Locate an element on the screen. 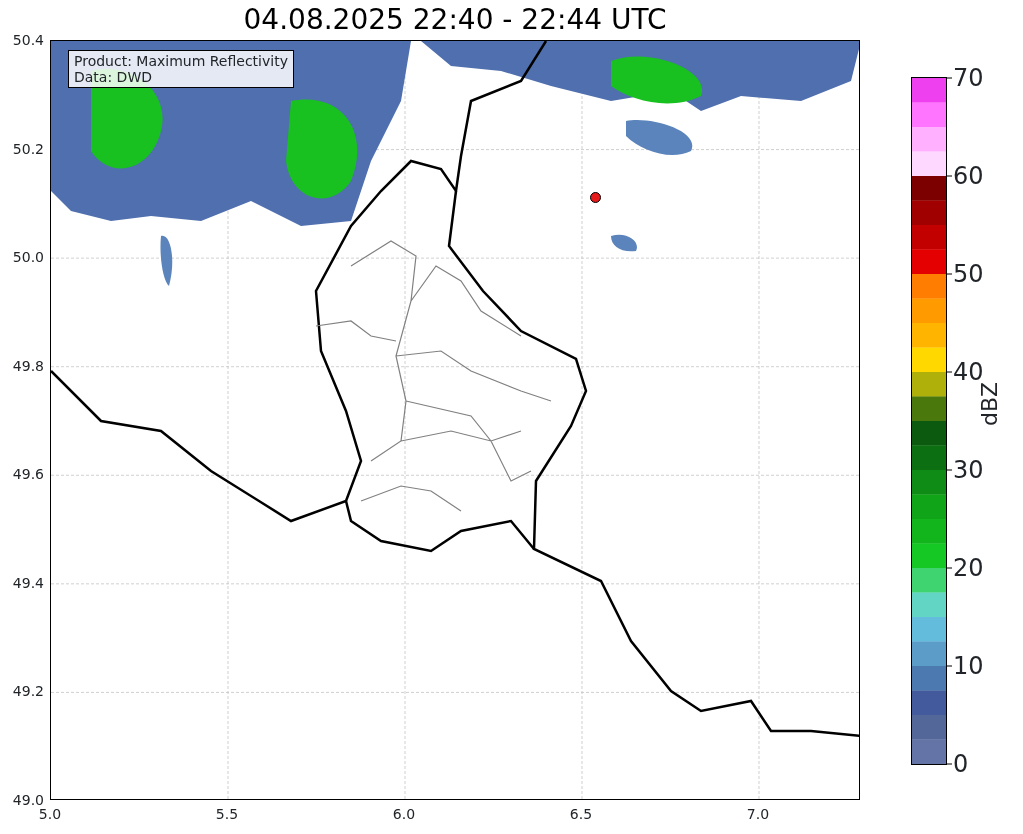  colorbar-tick-label: 50 is located at coordinates (968, 274).